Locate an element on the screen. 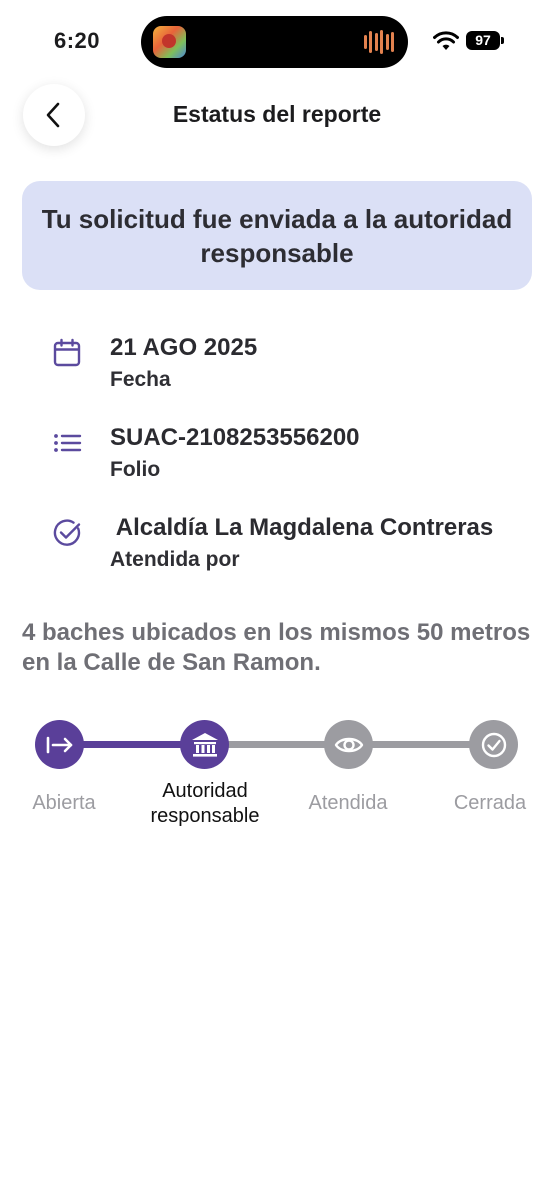 Image resolution: width=554 pixels, height=1200 pixels. page-title: Estatus del reporte is located at coordinates (277, 114).